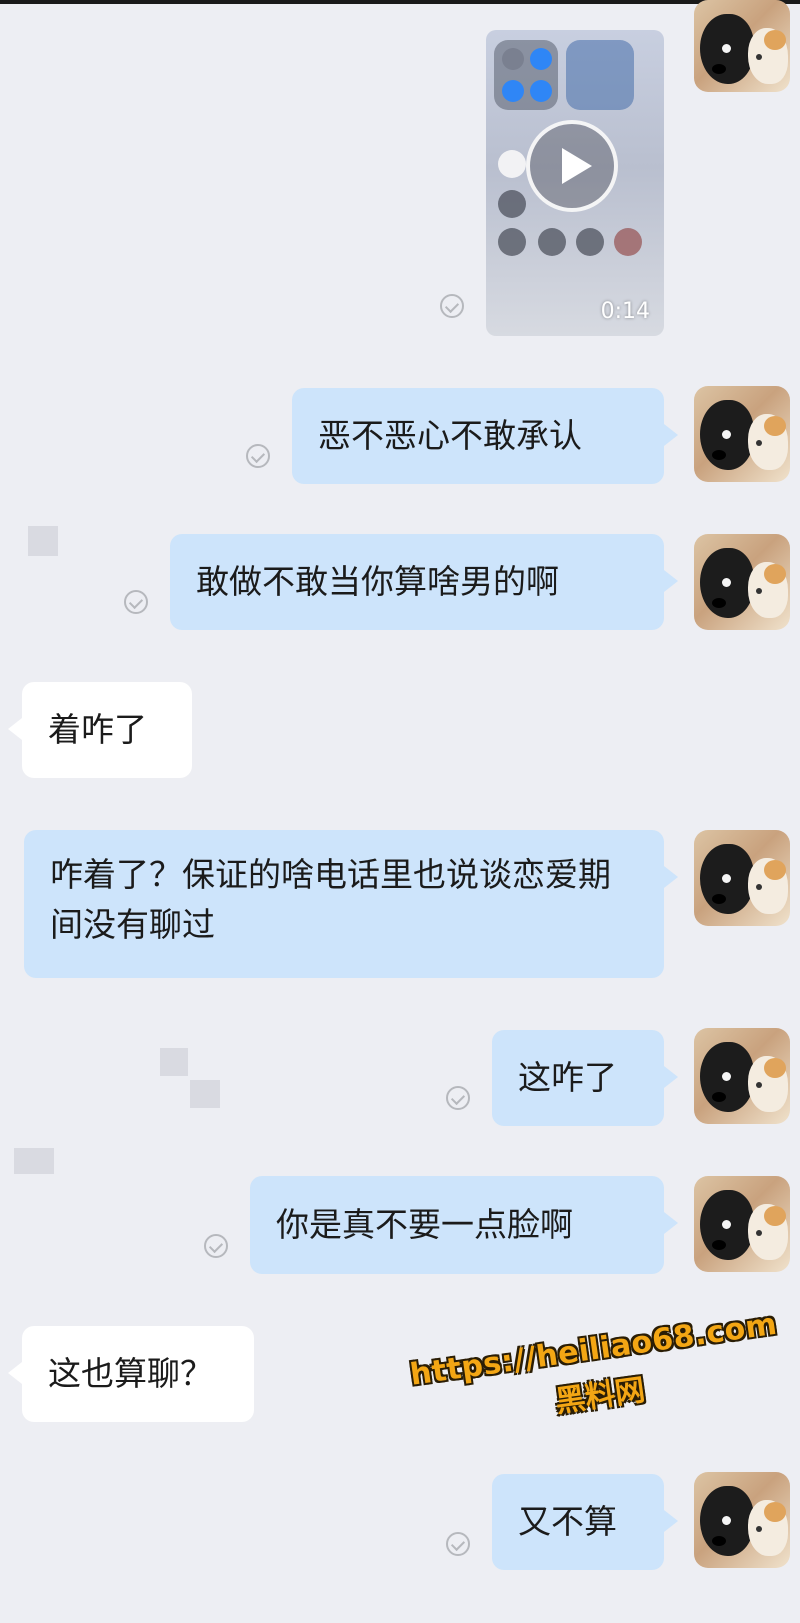  What do you see at coordinates (597, 1374) in the screenshot?
I see `watermark: https://heiliao68.com 黑料网` at bounding box center [597, 1374].